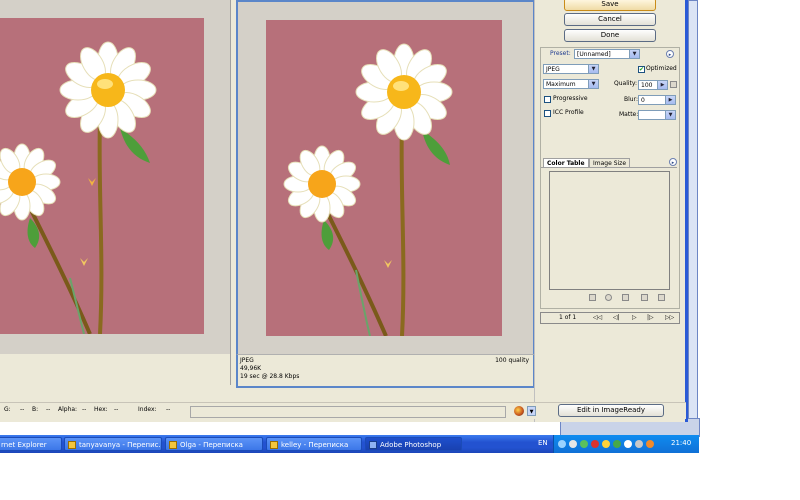 This screenshot has height=500, width=800. I want to click on status-alpha-value: --, so click(84, 409).